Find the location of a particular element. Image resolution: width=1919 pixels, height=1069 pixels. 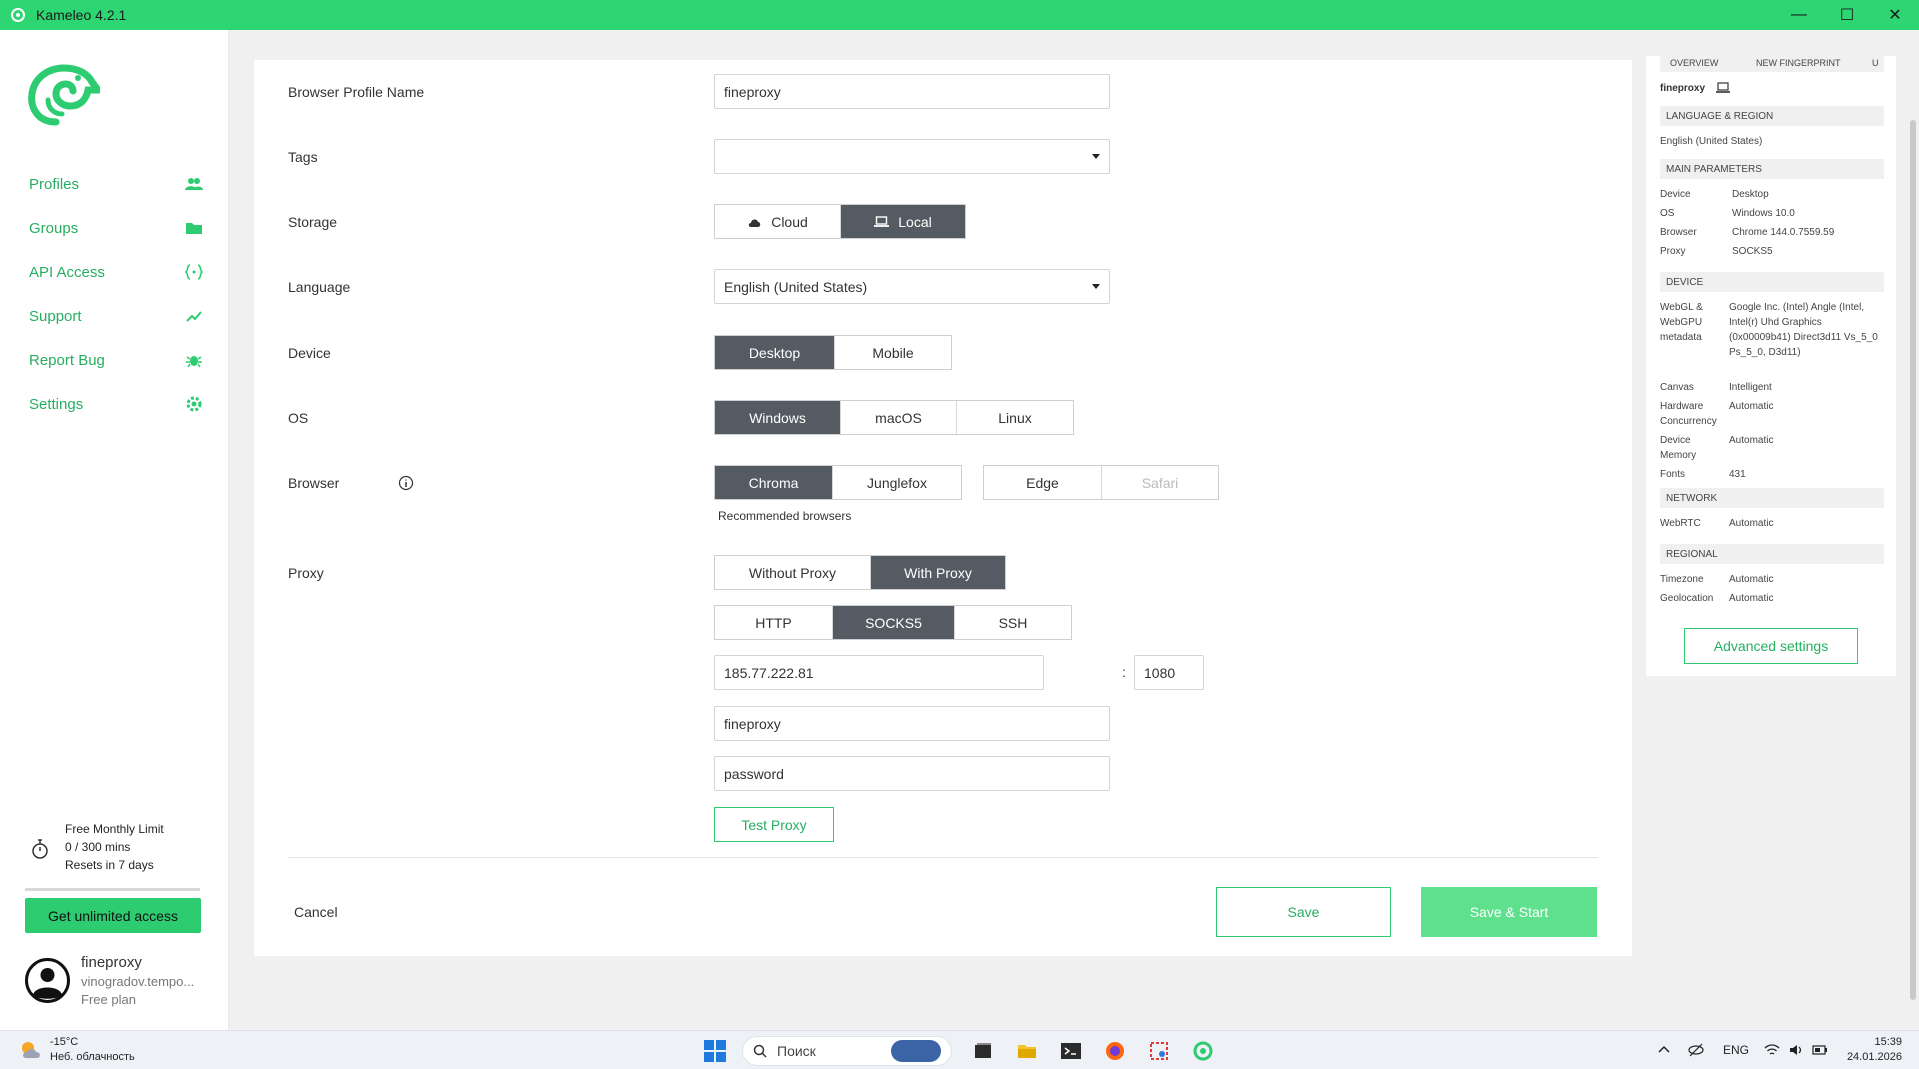

sidebar-item-report-bug: Report Bug is located at coordinates (114, 360).